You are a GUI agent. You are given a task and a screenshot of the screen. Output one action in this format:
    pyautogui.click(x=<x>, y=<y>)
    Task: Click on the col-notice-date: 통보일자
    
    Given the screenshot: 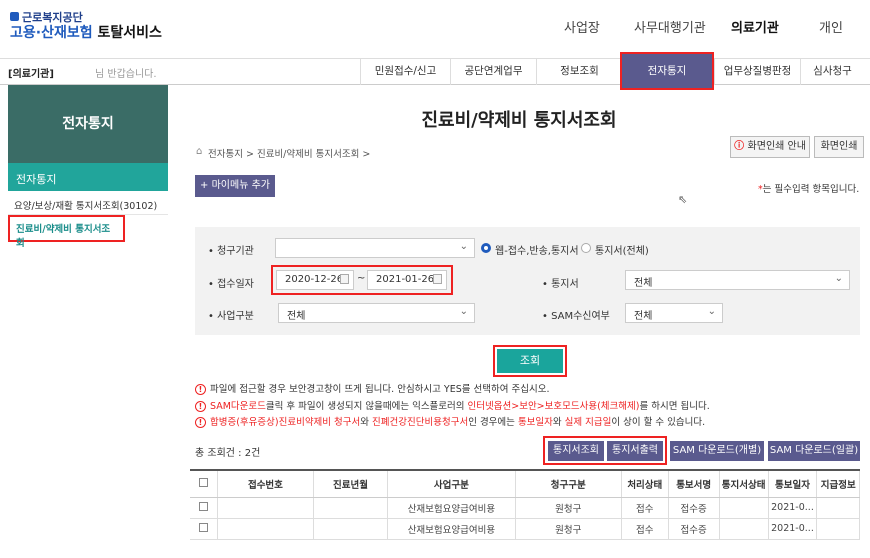 What is the action you would take?
    pyautogui.click(x=793, y=483)
    